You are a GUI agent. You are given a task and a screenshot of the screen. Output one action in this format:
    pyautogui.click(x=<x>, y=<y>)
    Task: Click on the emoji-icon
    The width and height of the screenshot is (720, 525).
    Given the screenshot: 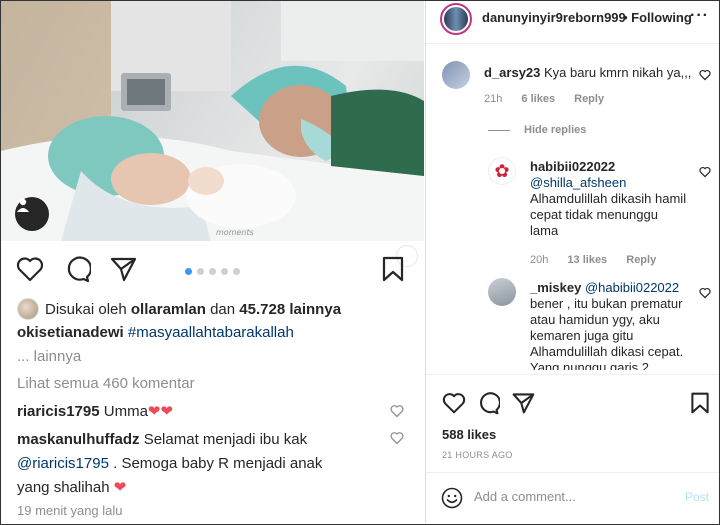 What is the action you would take?
    pyautogui.click(x=452, y=498)
    